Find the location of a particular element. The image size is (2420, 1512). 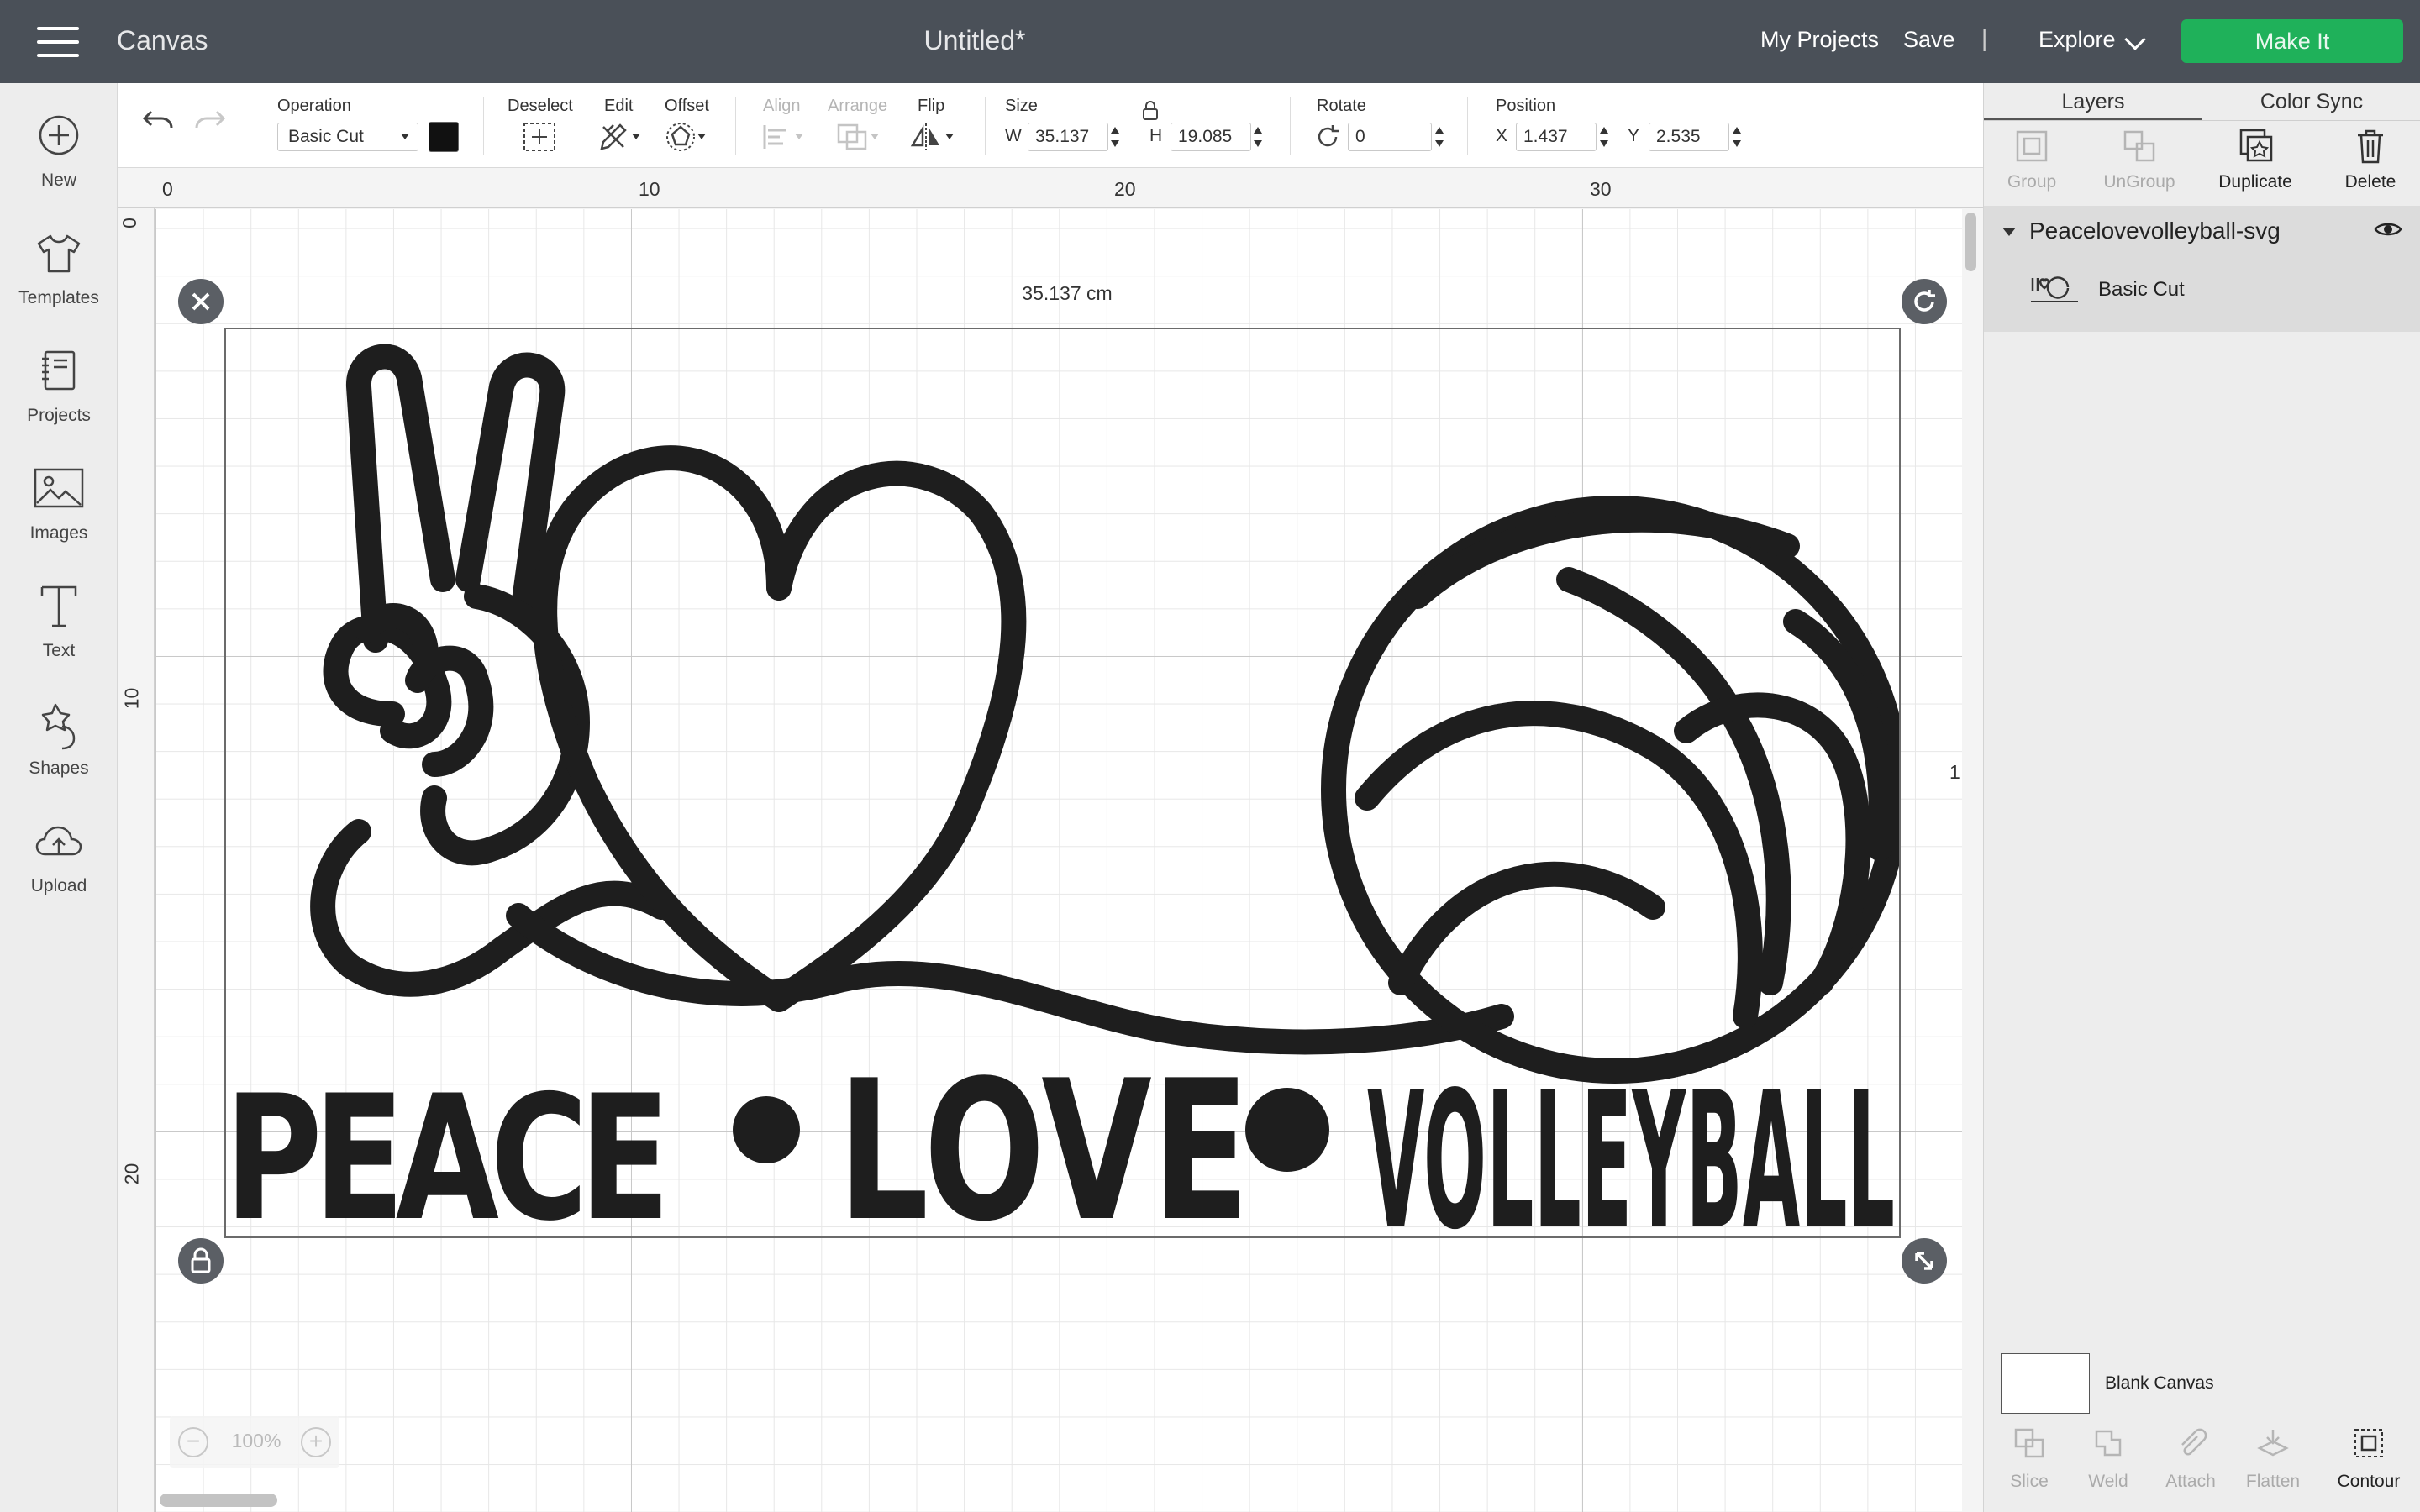

rotate-icon is located at coordinates (1328, 136).